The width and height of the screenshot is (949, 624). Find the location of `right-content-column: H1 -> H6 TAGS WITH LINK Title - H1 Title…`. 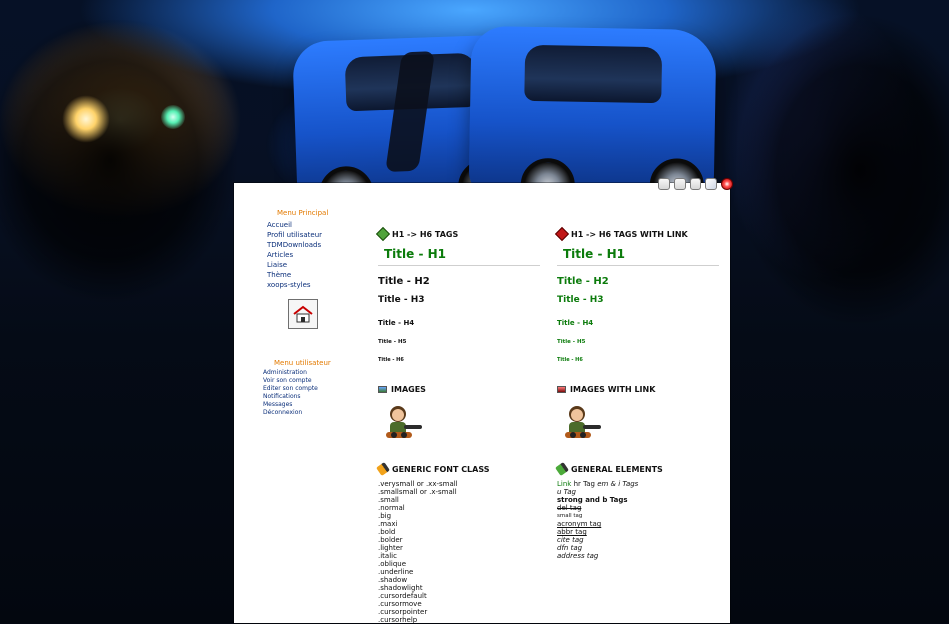

right-content-column: H1 -> H6 TAGS WITH LINK Title - H1 Title… is located at coordinates (640, 393).